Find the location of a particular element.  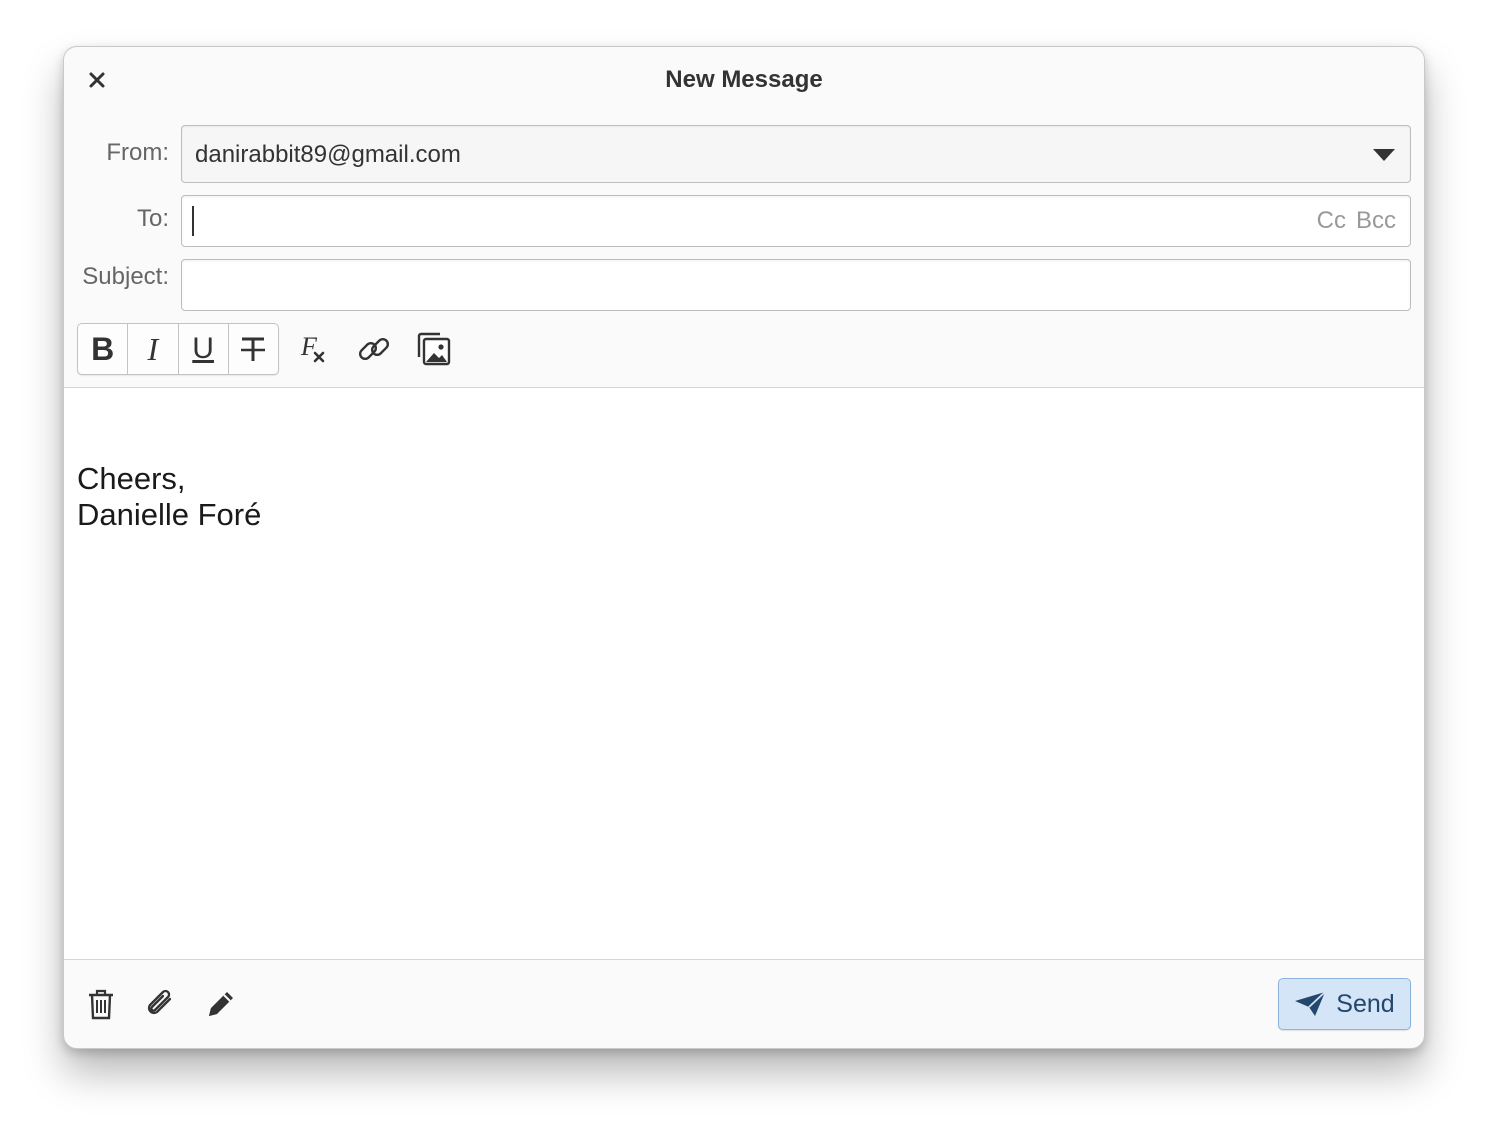

send-label: Send is located at coordinates (1365, 1003).